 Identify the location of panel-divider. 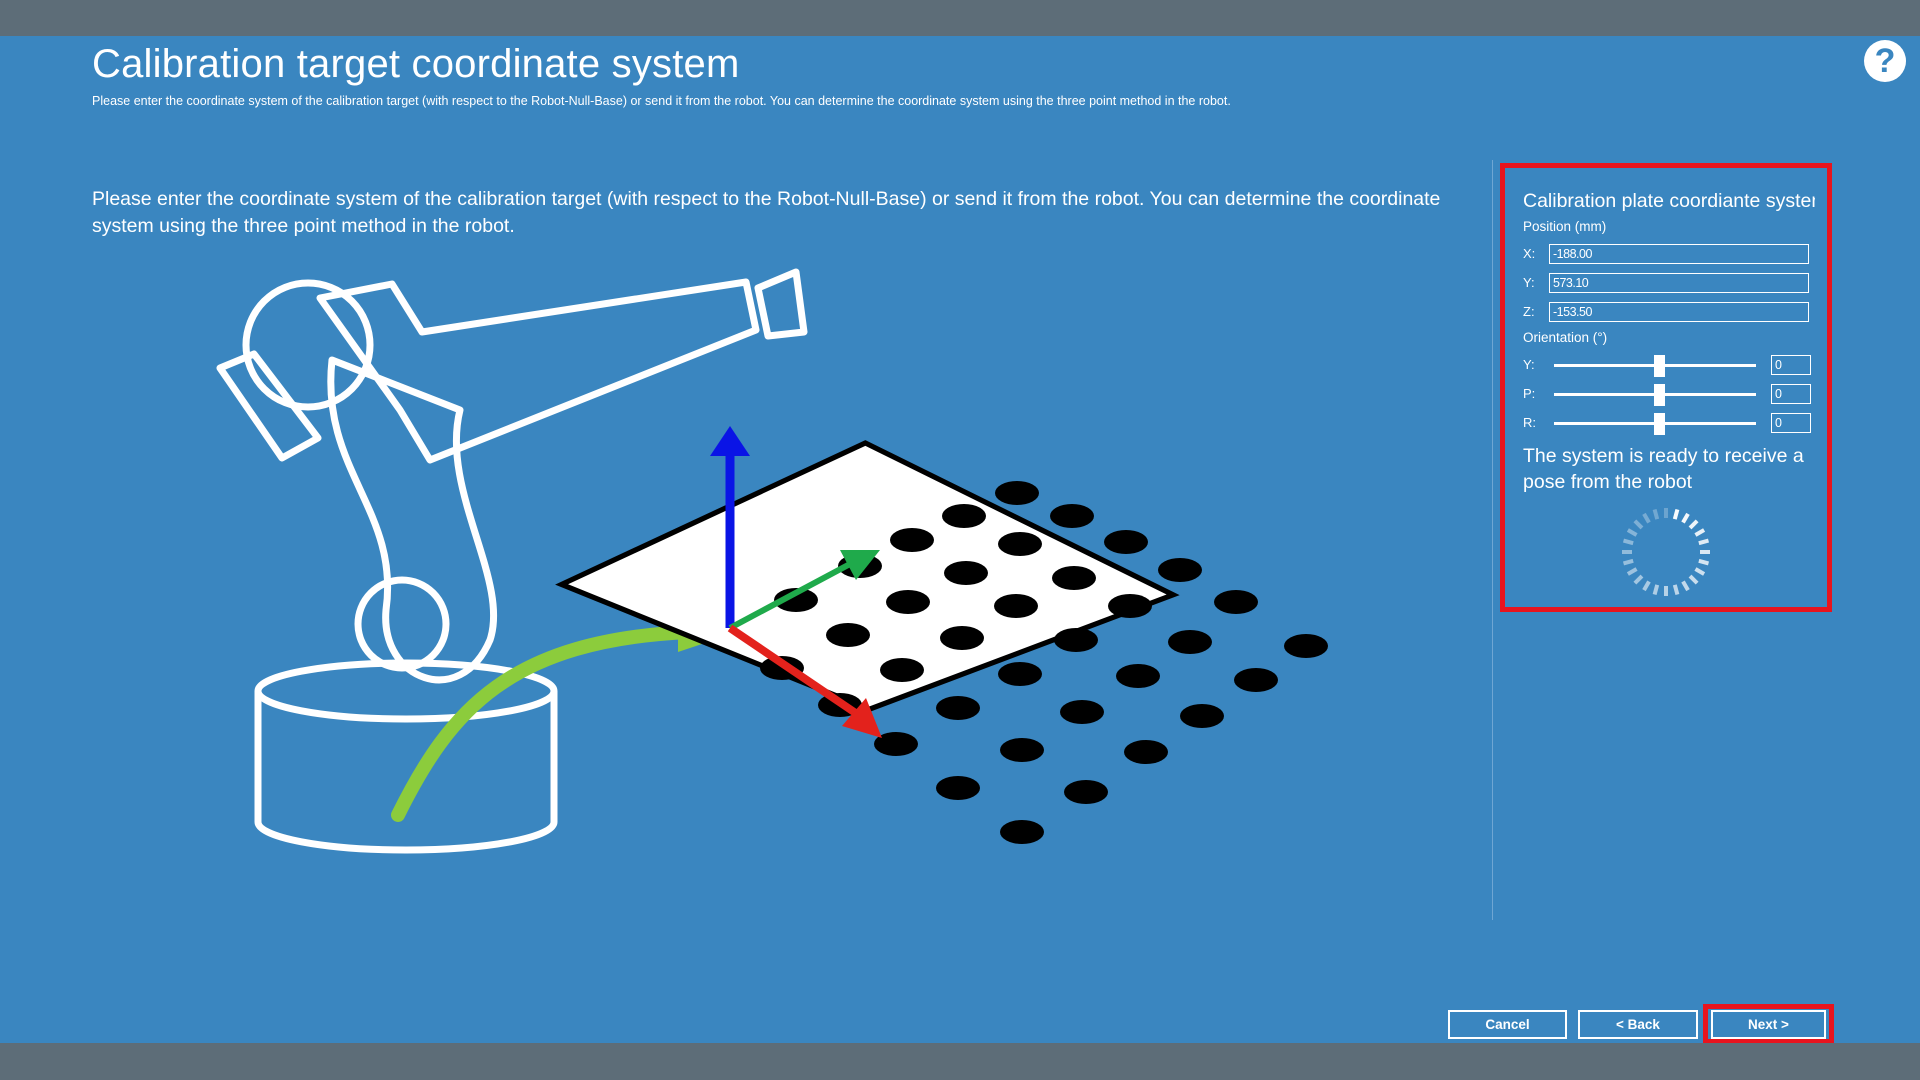
(1492, 540).